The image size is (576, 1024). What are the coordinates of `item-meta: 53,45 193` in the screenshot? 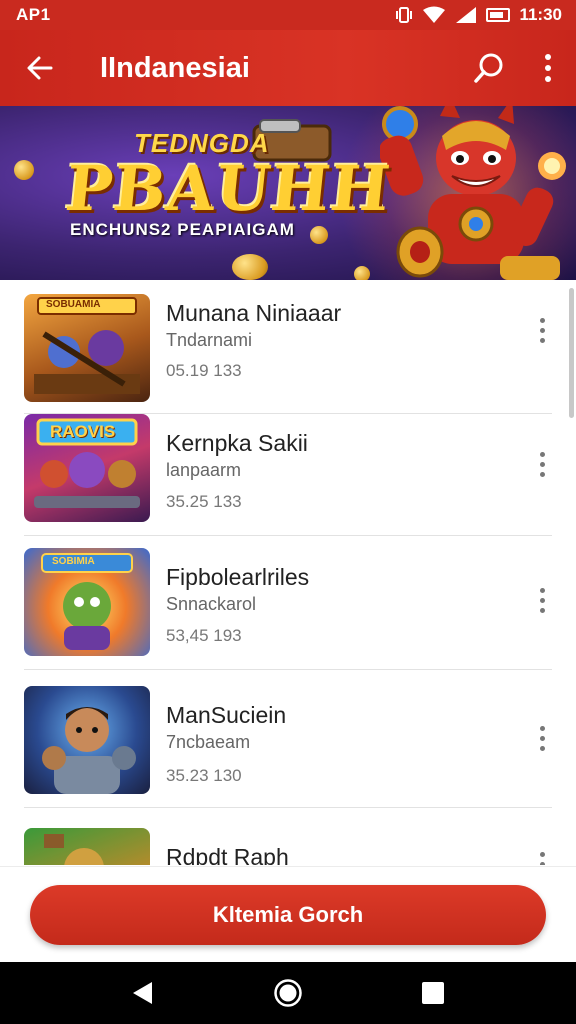 It's located at (204, 635).